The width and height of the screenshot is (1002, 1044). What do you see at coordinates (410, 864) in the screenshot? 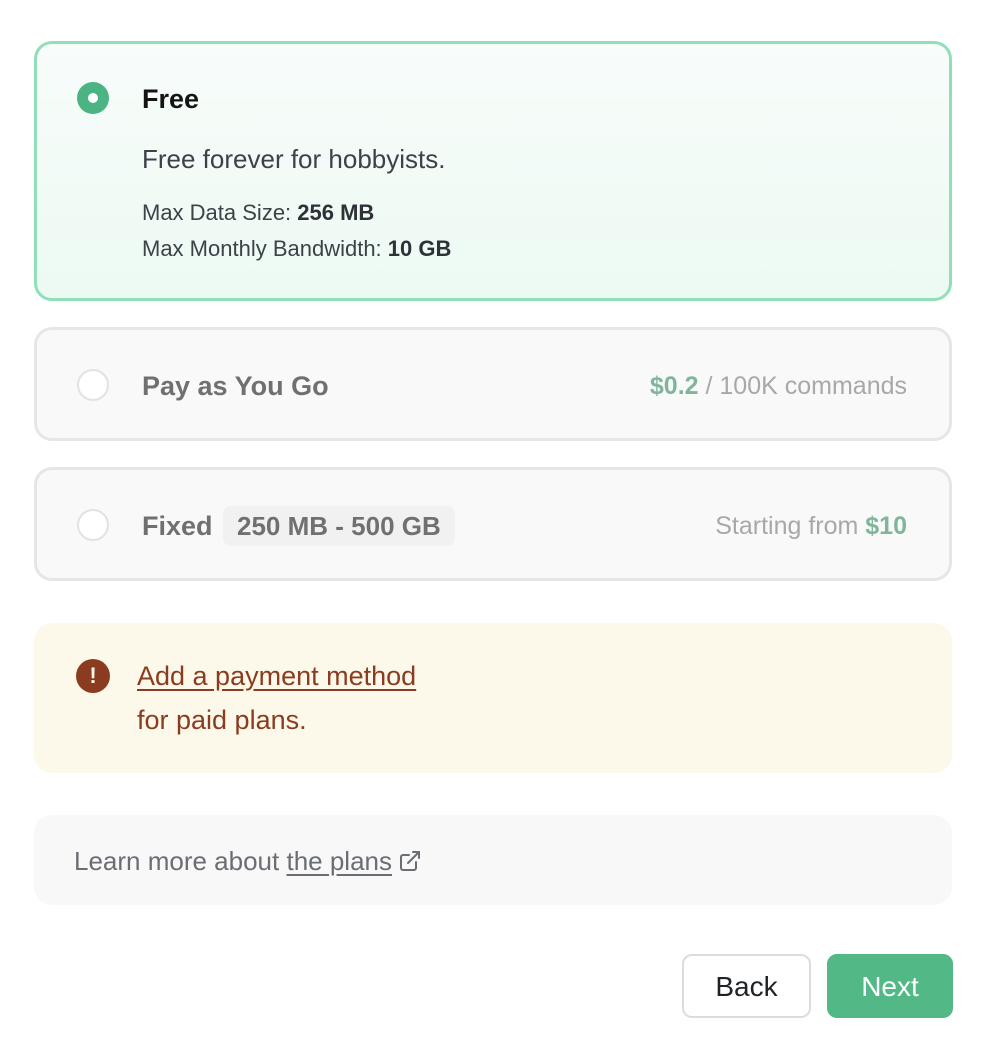
I see `external-link-icon` at bounding box center [410, 864].